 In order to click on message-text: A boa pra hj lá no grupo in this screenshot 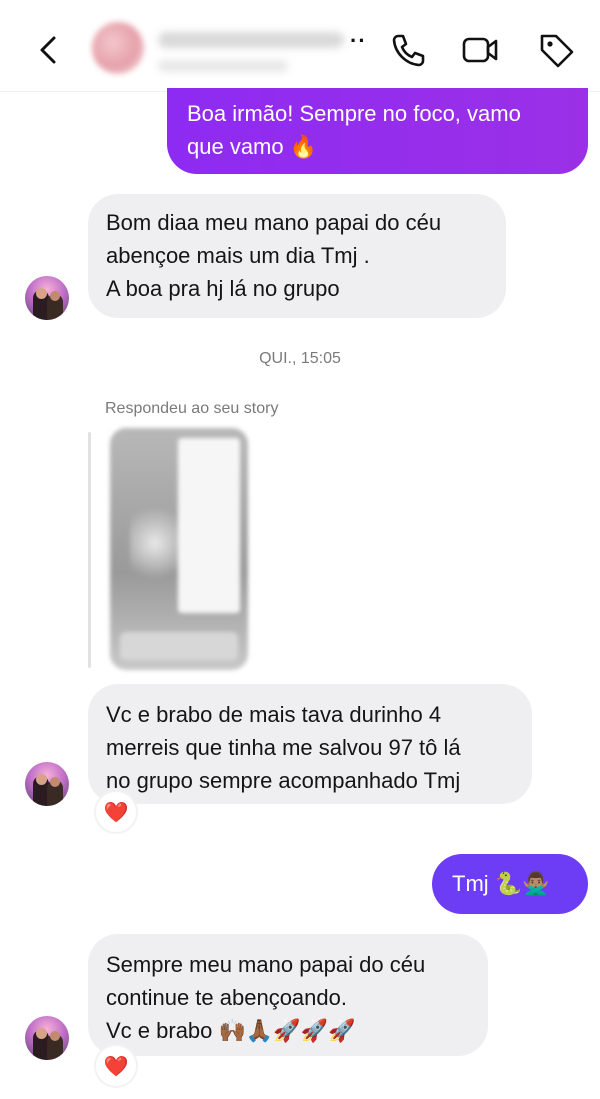, I will do `click(223, 288)`.